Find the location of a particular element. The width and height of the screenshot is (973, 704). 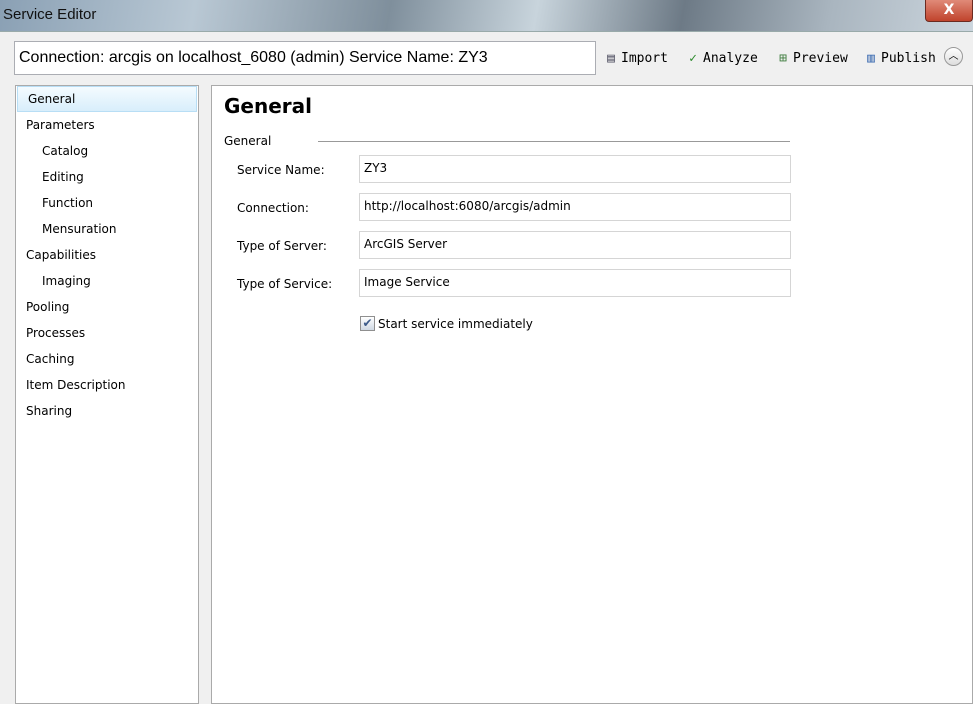

sidebar-item-catalog: Catalog is located at coordinates (107, 151).